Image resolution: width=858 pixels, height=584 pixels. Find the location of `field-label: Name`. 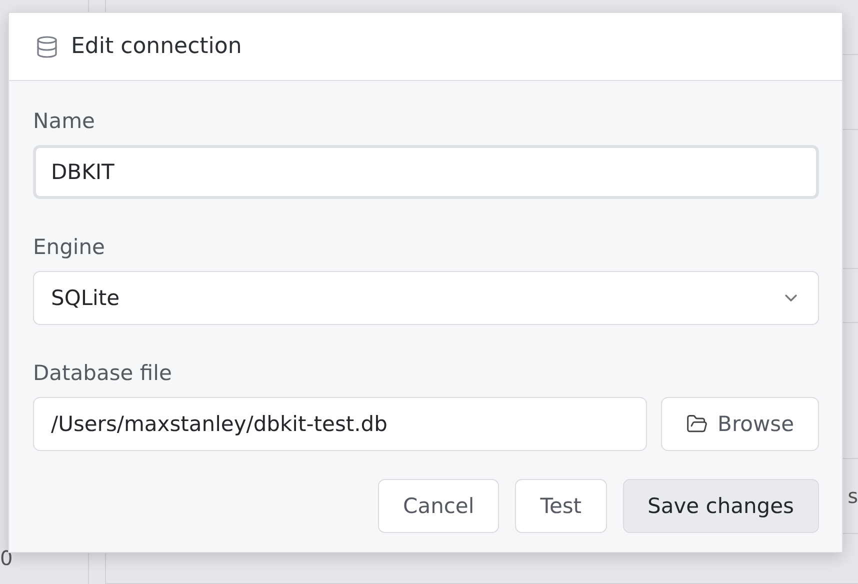

field-label: Name is located at coordinates (64, 121).